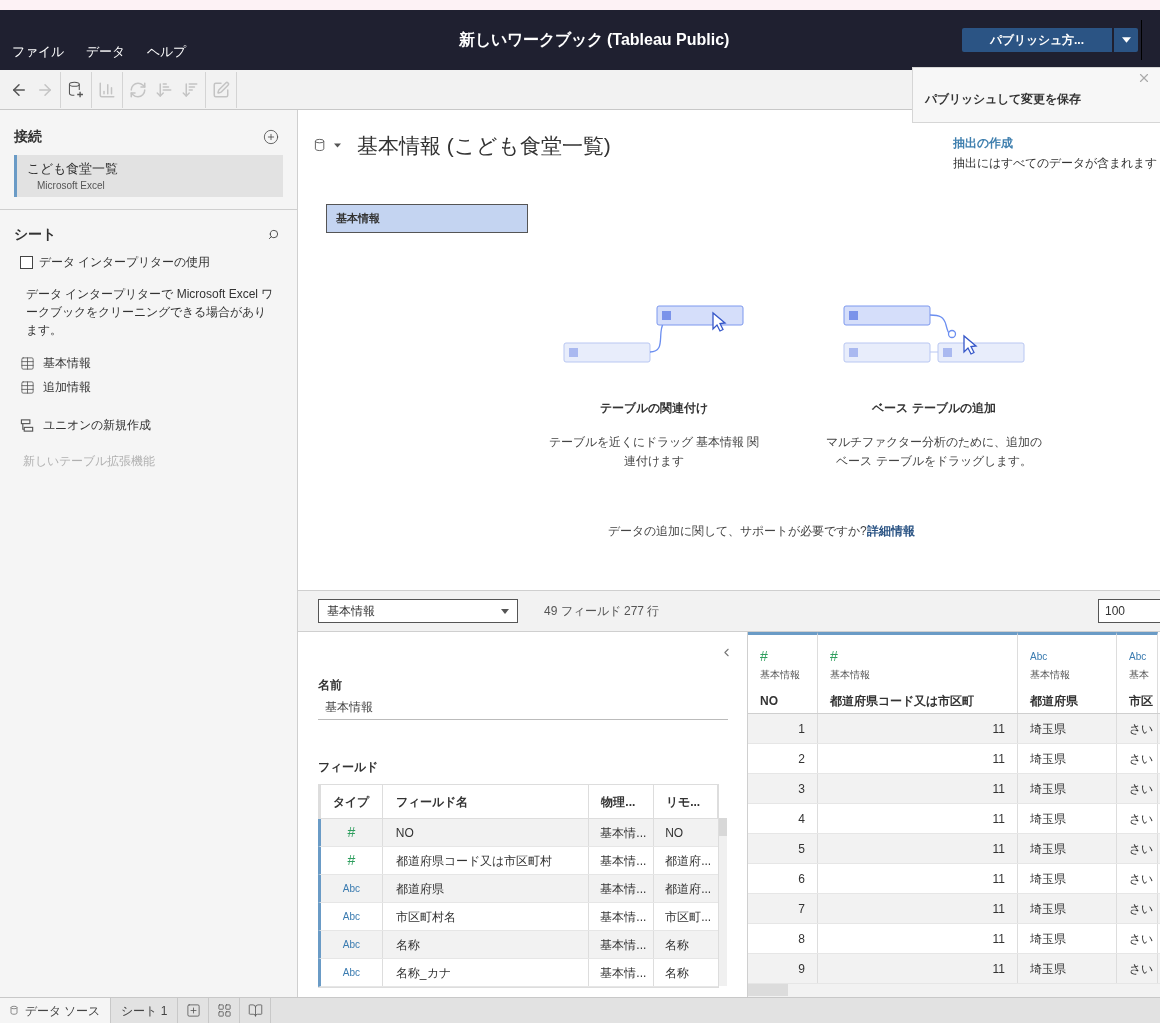 This screenshot has width=1160, height=1023. Describe the element at coordinates (934, 451) in the screenshot. I see `hint-text: マルチファクター分析のために、追加のベース テーブルをドラッグします。` at that location.